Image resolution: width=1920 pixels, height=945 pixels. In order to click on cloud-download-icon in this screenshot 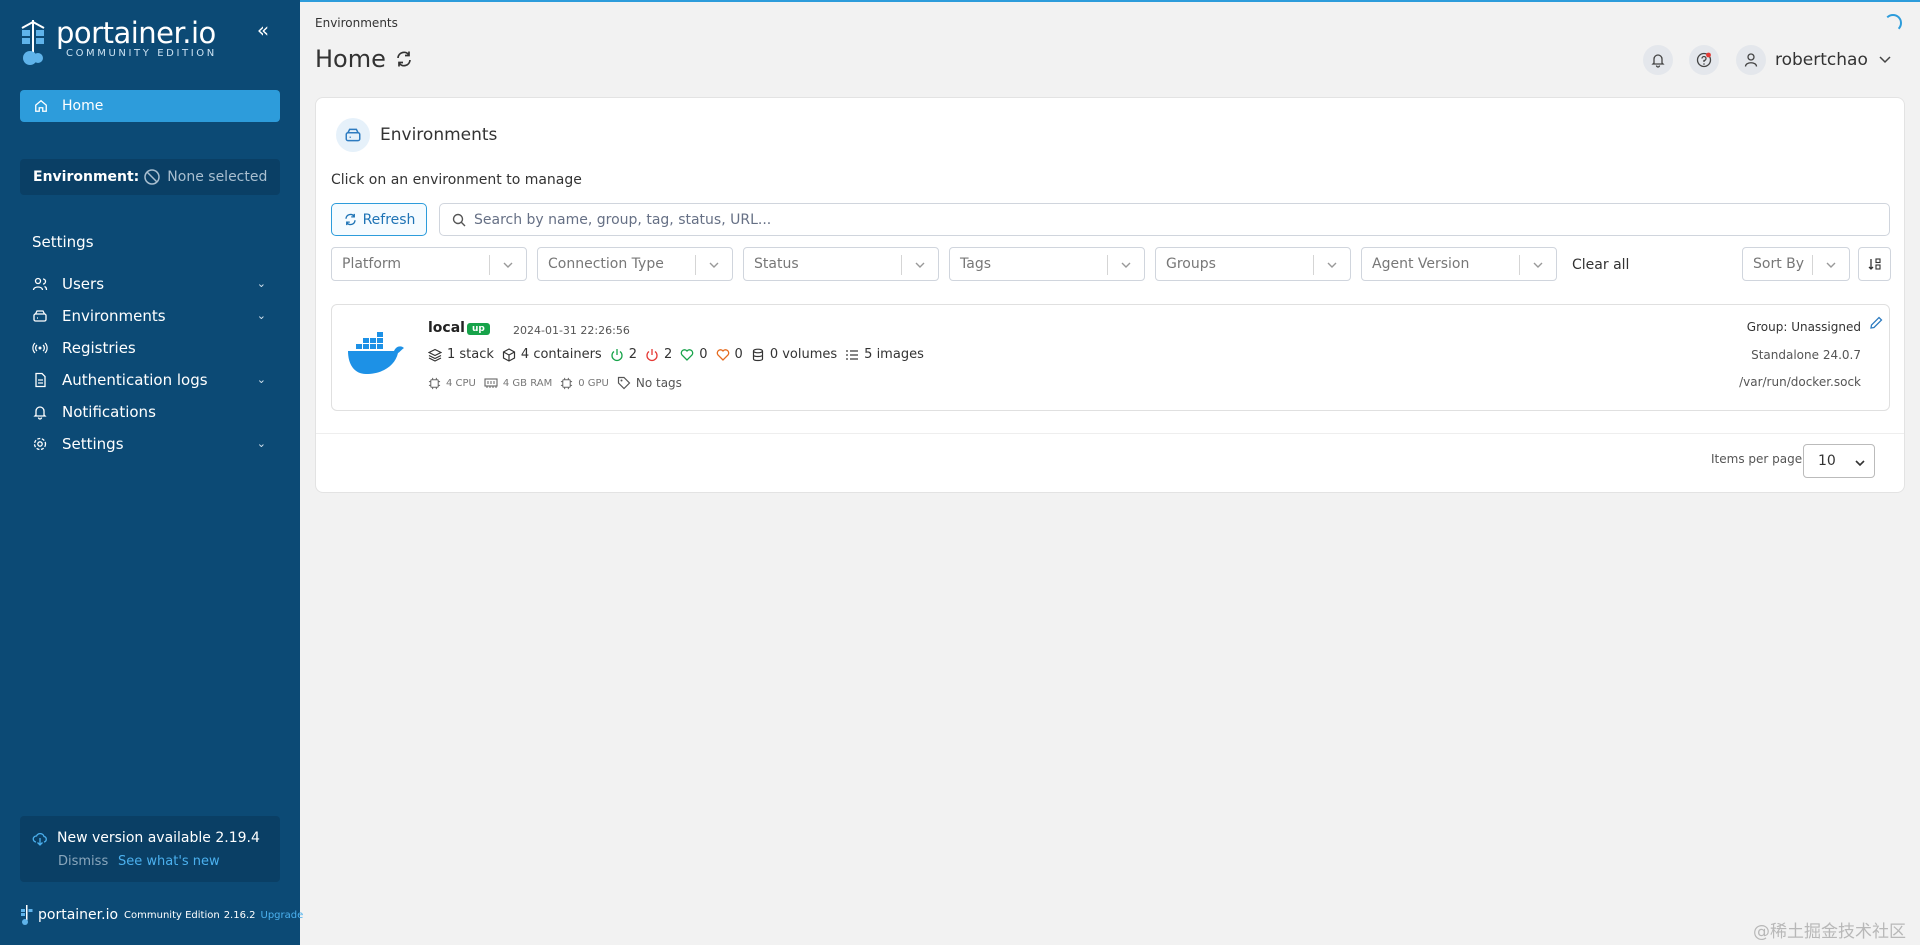, I will do `click(39, 839)`.